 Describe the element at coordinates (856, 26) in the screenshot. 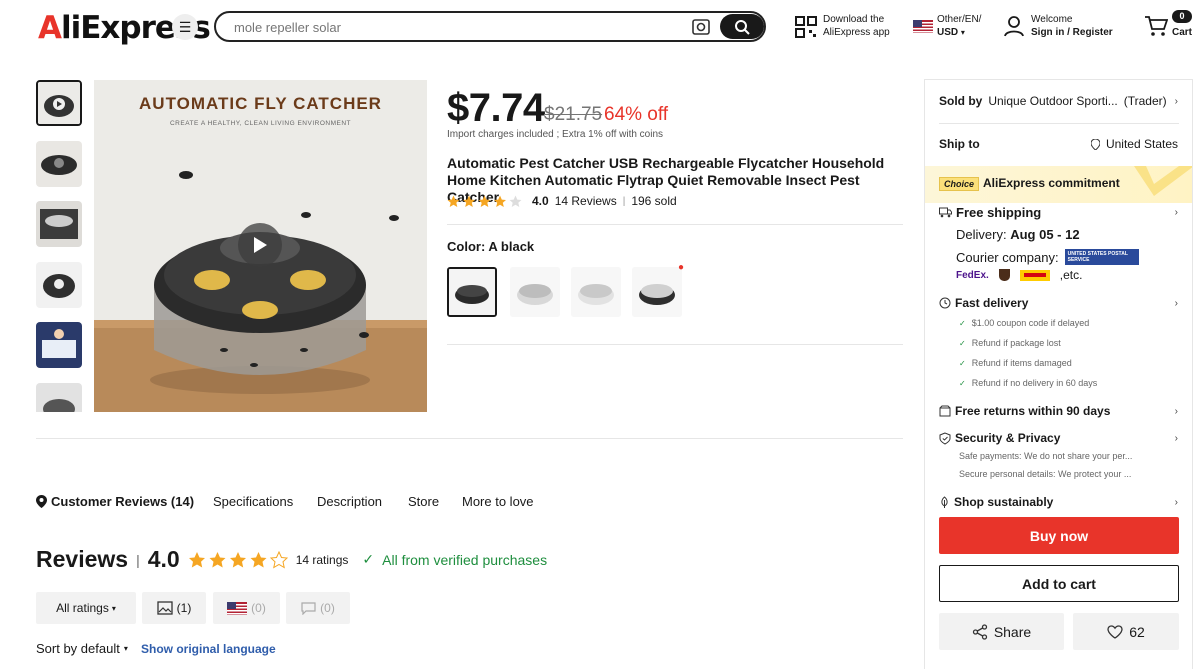

I see `download-app-link: Download the AliExpress app` at that location.